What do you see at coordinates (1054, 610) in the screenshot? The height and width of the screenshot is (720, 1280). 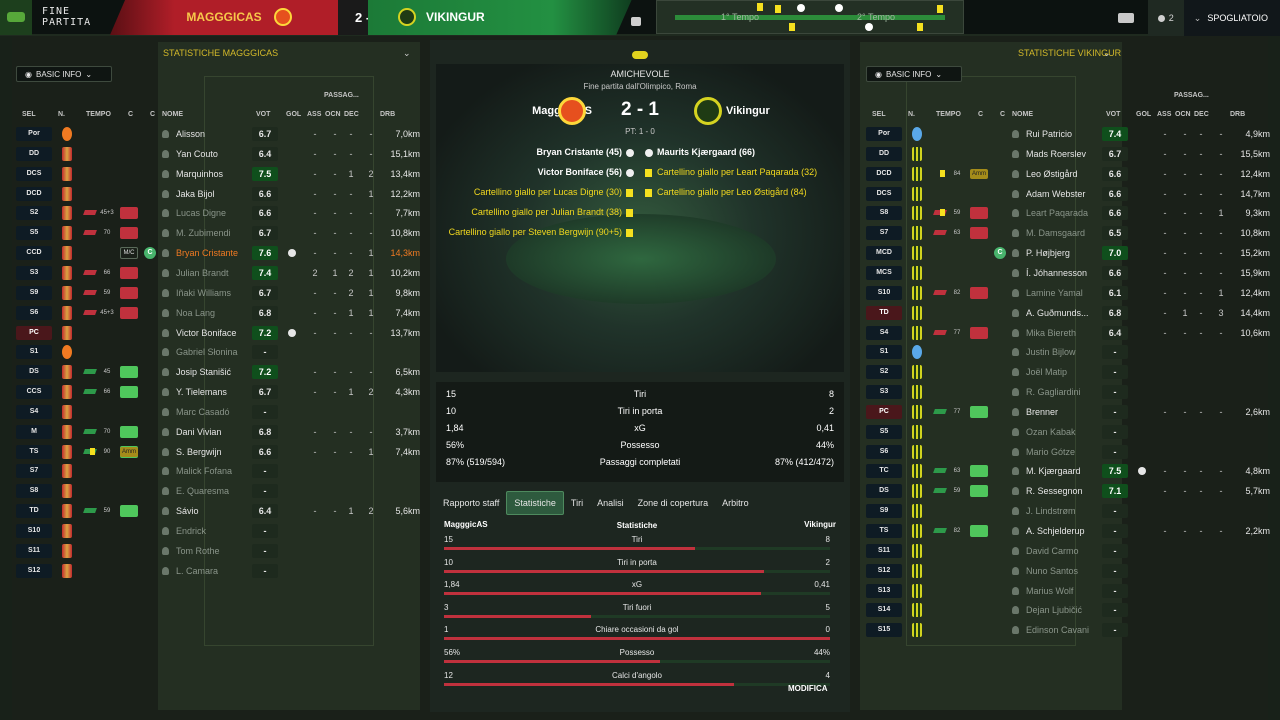 I see `player-name: Dejan Ljubičić` at bounding box center [1054, 610].